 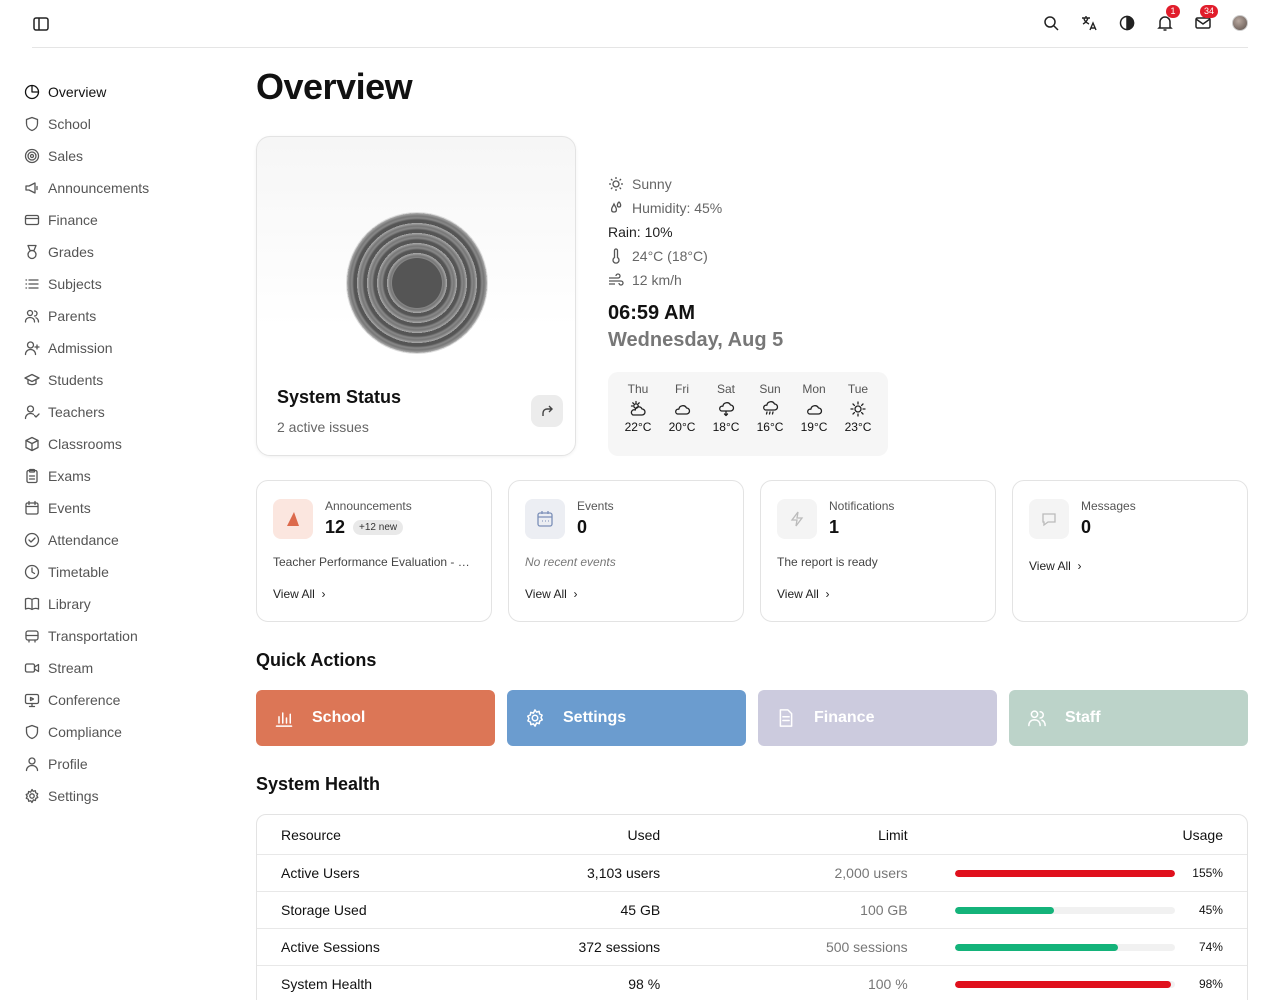 I want to click on used-cell: 3,103 users, so click(x=624, y=873).